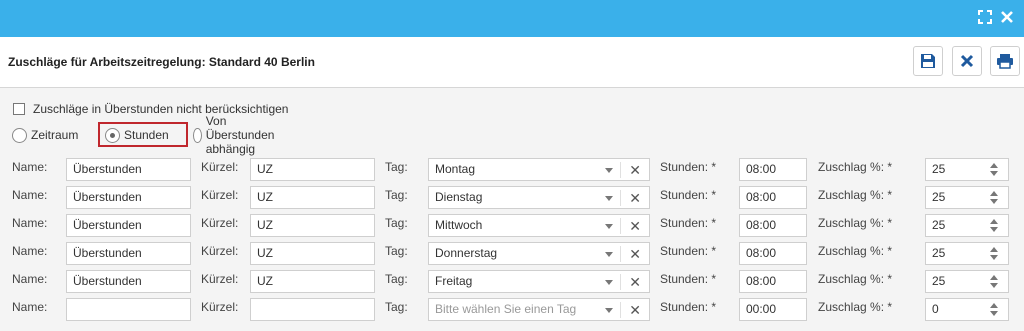 The height and width of the screenshot is (331, 1024). I want to click on save-icon, so click(928, 61).